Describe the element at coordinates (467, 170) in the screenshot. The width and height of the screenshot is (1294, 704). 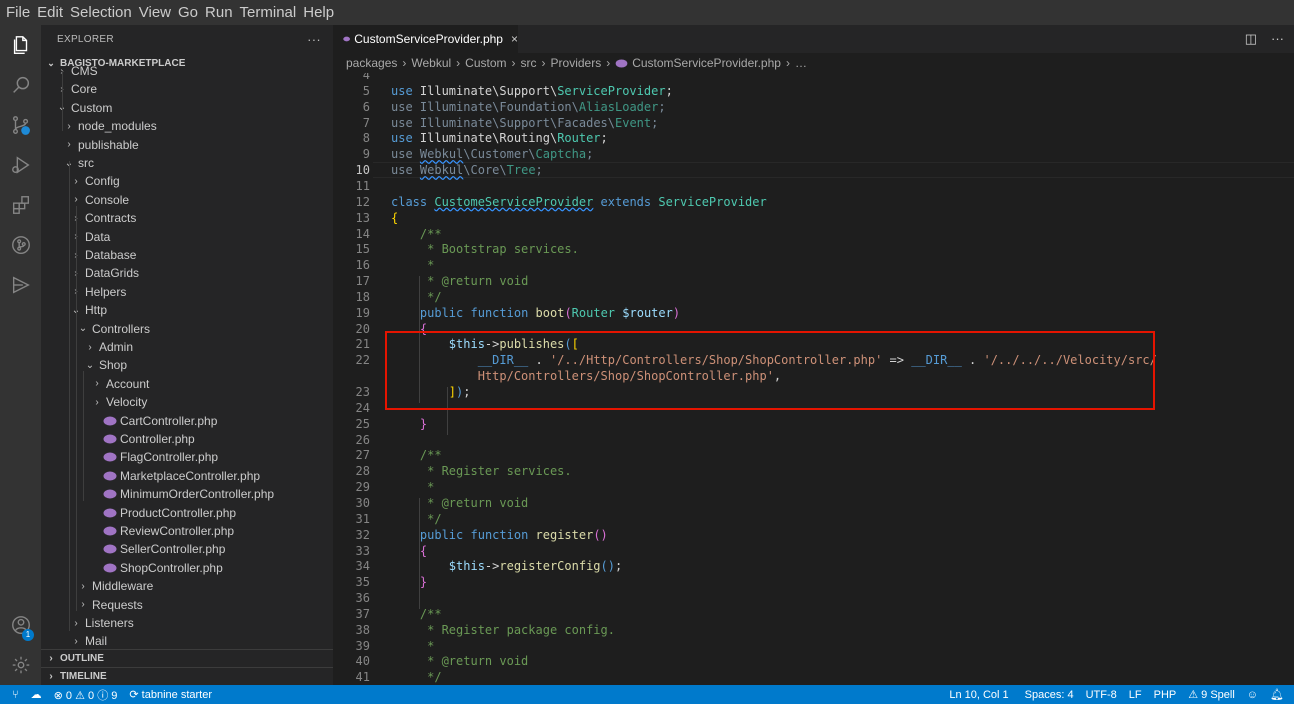
I see `code-line: use Webkul\Core\Tree;` at that location.